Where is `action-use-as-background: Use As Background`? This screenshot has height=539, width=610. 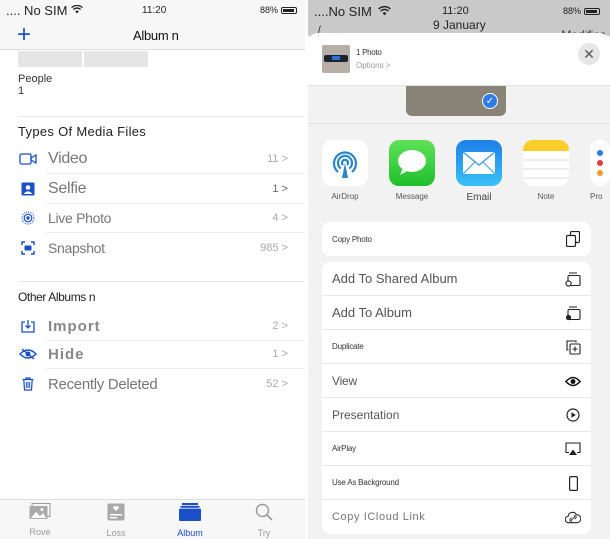
action-use-as-background: Use As Background is located at coordinates (456, 483).